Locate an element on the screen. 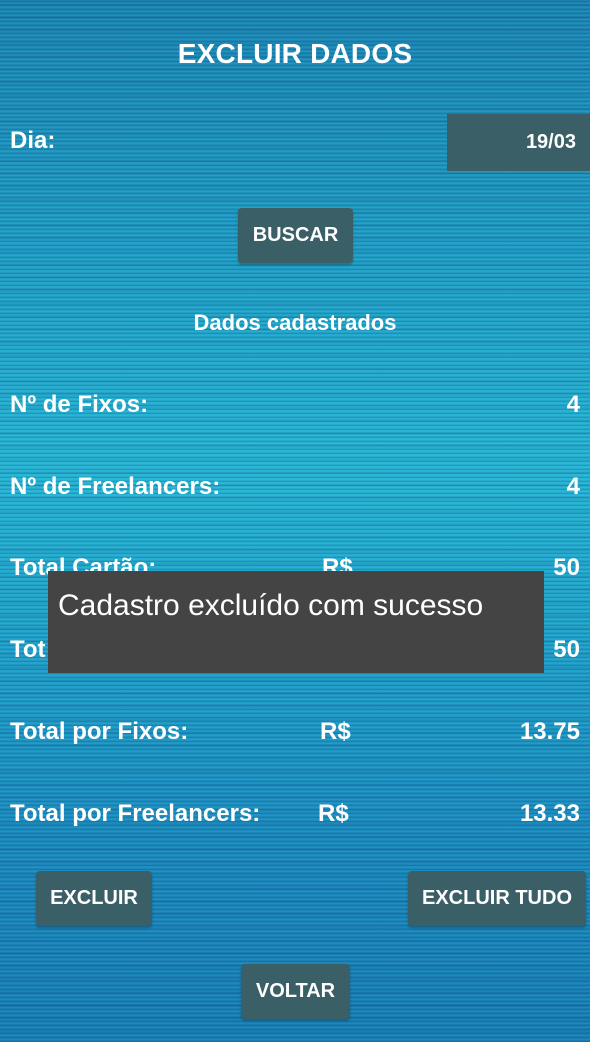 The height and width of the screenshot is (1042, 590). total-dinheiro-label: Tot is located at coordinates (28, 649).